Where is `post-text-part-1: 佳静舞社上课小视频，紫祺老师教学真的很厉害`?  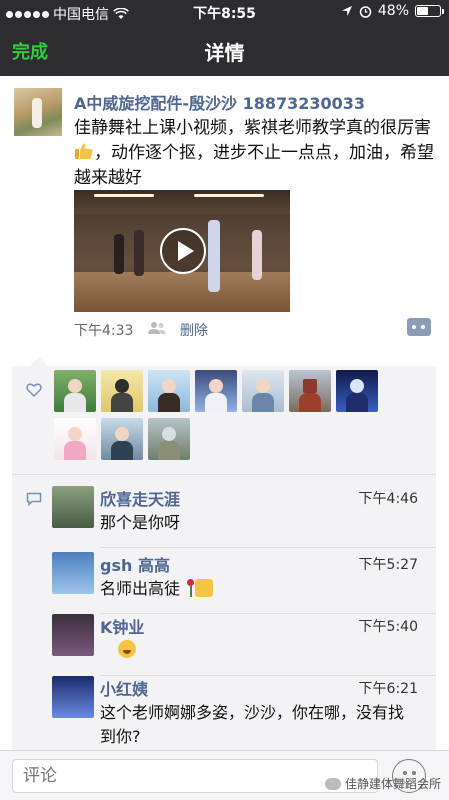
post-text-part-1: 佳静舞社上课小视频，紫祺老师教学真的很厉害 is located at coordinates (252, 128).